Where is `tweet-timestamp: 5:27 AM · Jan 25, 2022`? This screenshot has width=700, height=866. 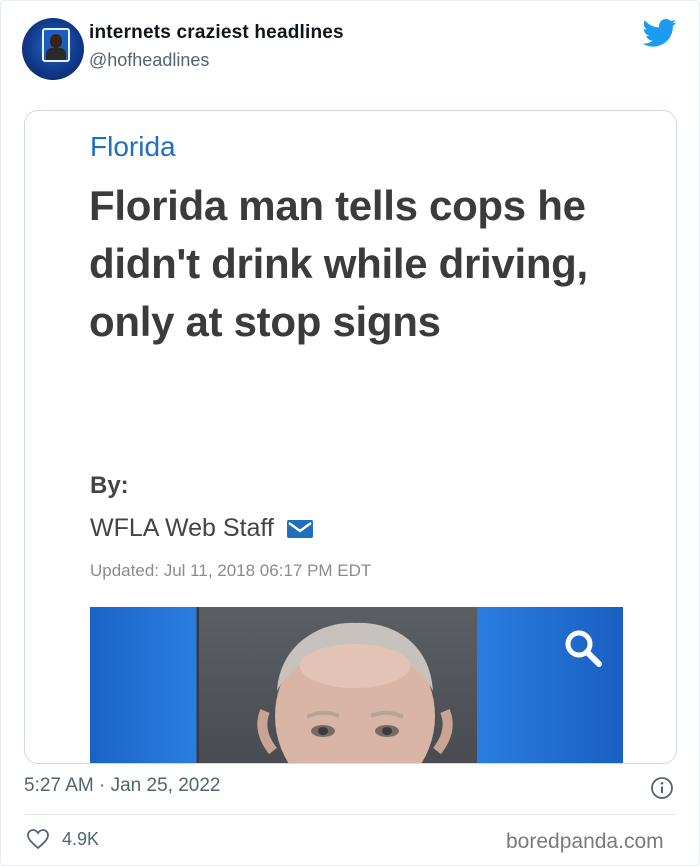 tweet-timestamp: 5:27 AM · Jan 25, 2022 is located at coordinates (122, 786).